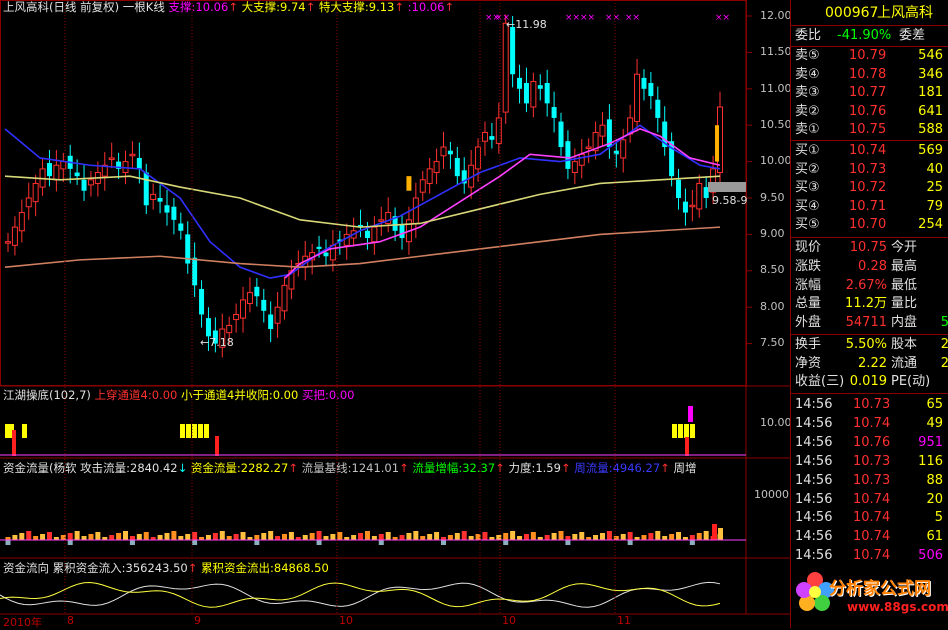  What do you see at coordinates (182, 7) in the screenshot?
I see `support-label: 支撑:` at bounding box center [182, 7].